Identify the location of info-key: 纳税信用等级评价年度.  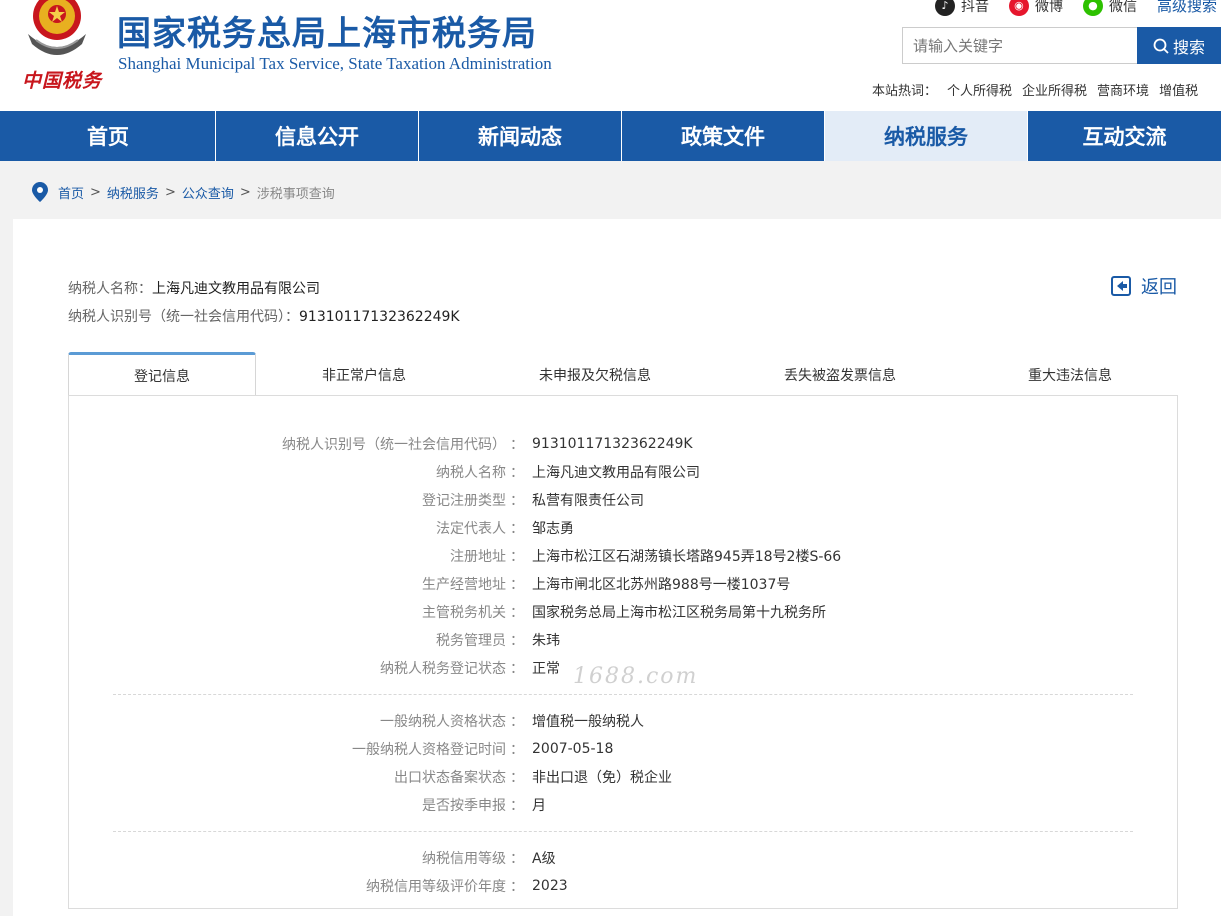
(436, 887).